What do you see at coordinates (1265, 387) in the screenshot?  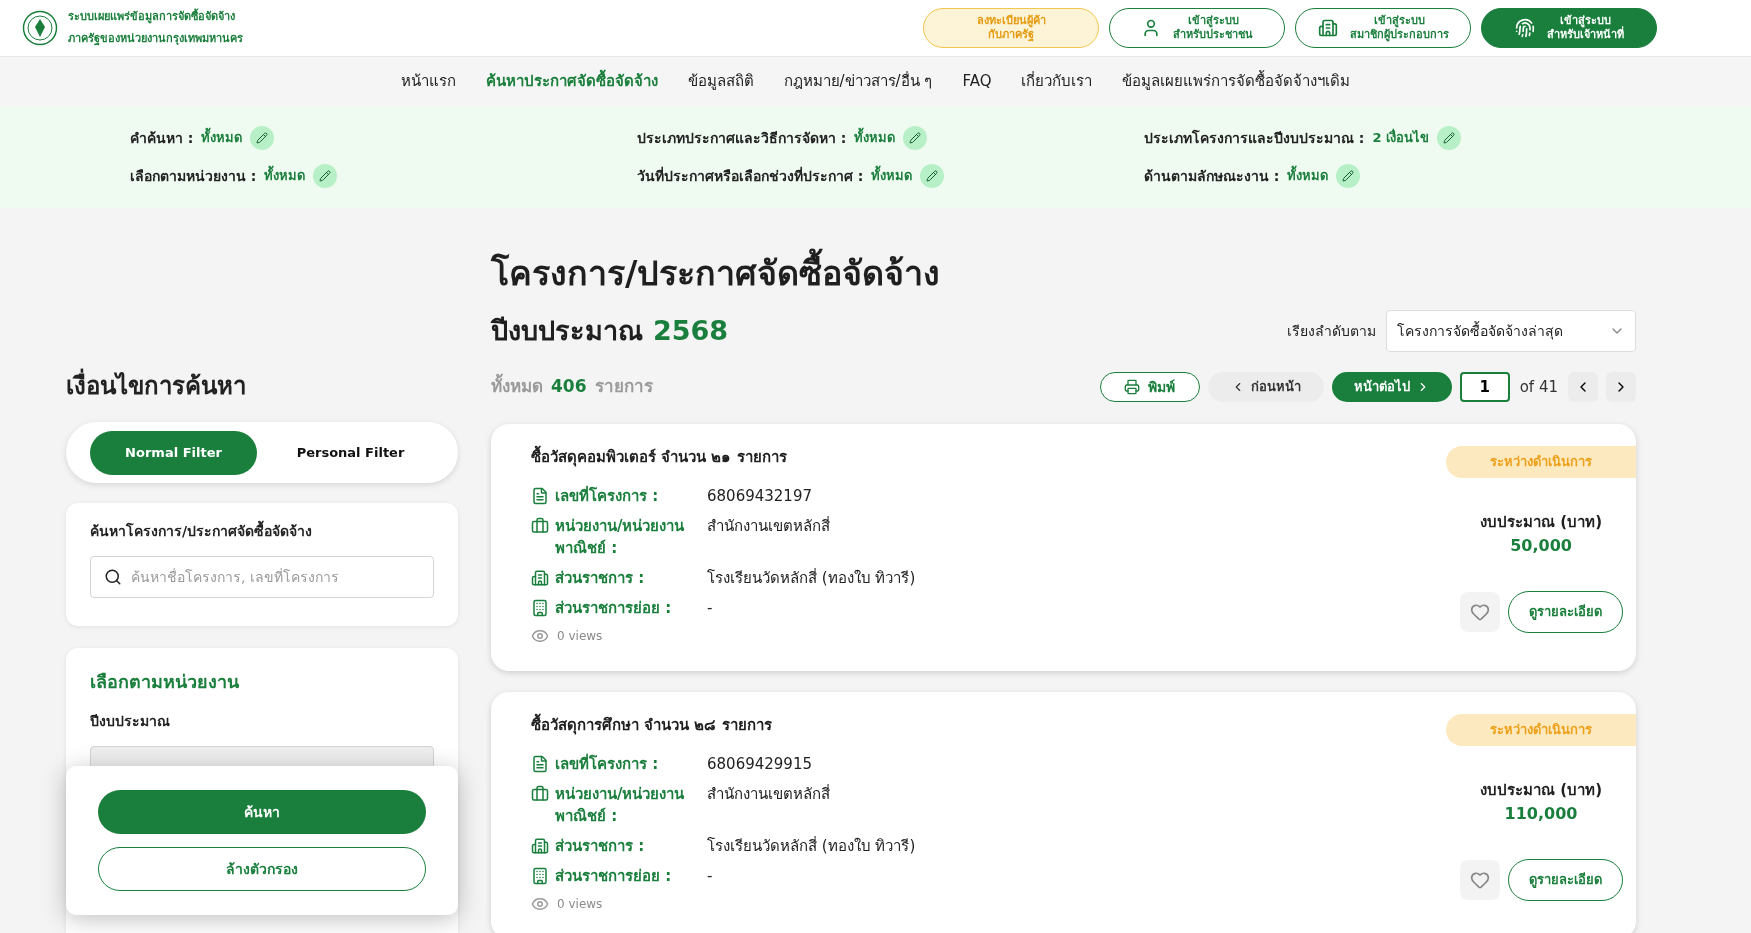 I see `previous-page-button: ก่อนหน้า` at bounding box center [1265, 387].